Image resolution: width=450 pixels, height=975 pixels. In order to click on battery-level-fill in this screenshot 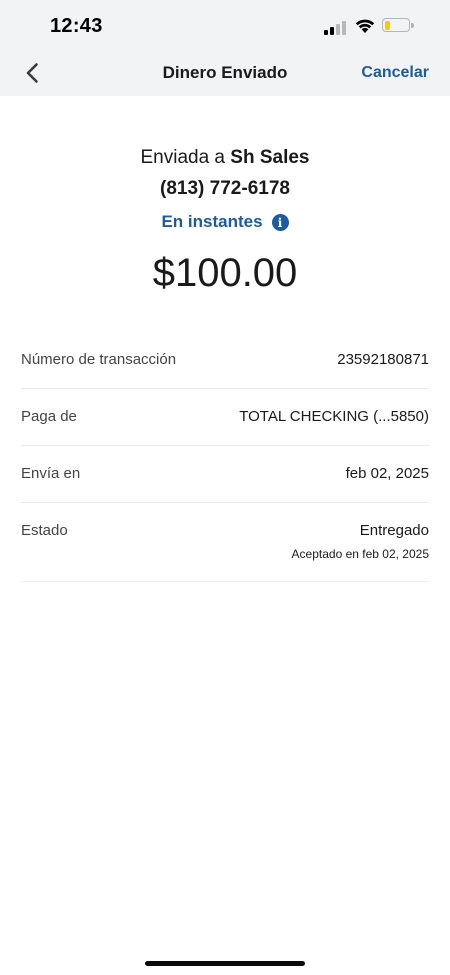, I will do `click(387, 25)`.